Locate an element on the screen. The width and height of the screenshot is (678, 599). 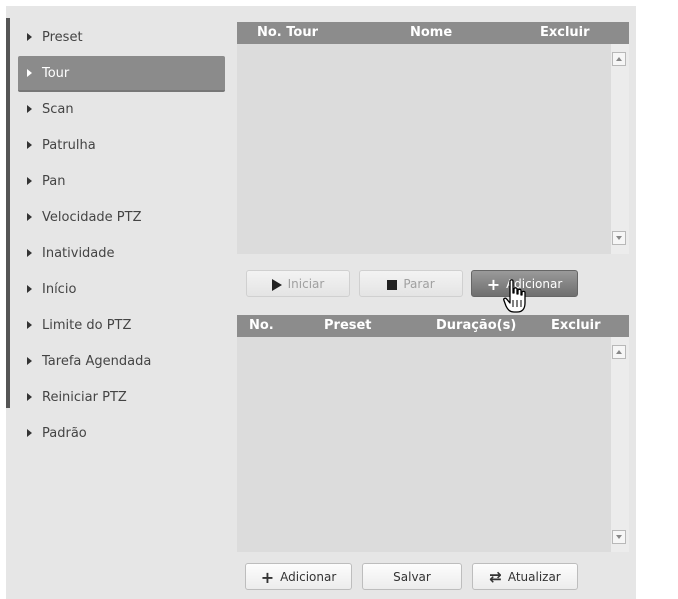
column-header-number: No. is located at coordinates (261, 325).